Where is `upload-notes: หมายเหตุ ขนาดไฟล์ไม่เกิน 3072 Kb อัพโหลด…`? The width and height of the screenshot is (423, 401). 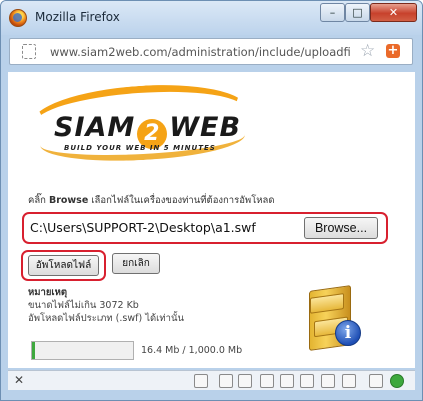
upload-notes: หมายเหตุ ขนาดไฟล์ไม่เกิน 3072 Kb อัพโหลด… is located at coordinates (106, 305).